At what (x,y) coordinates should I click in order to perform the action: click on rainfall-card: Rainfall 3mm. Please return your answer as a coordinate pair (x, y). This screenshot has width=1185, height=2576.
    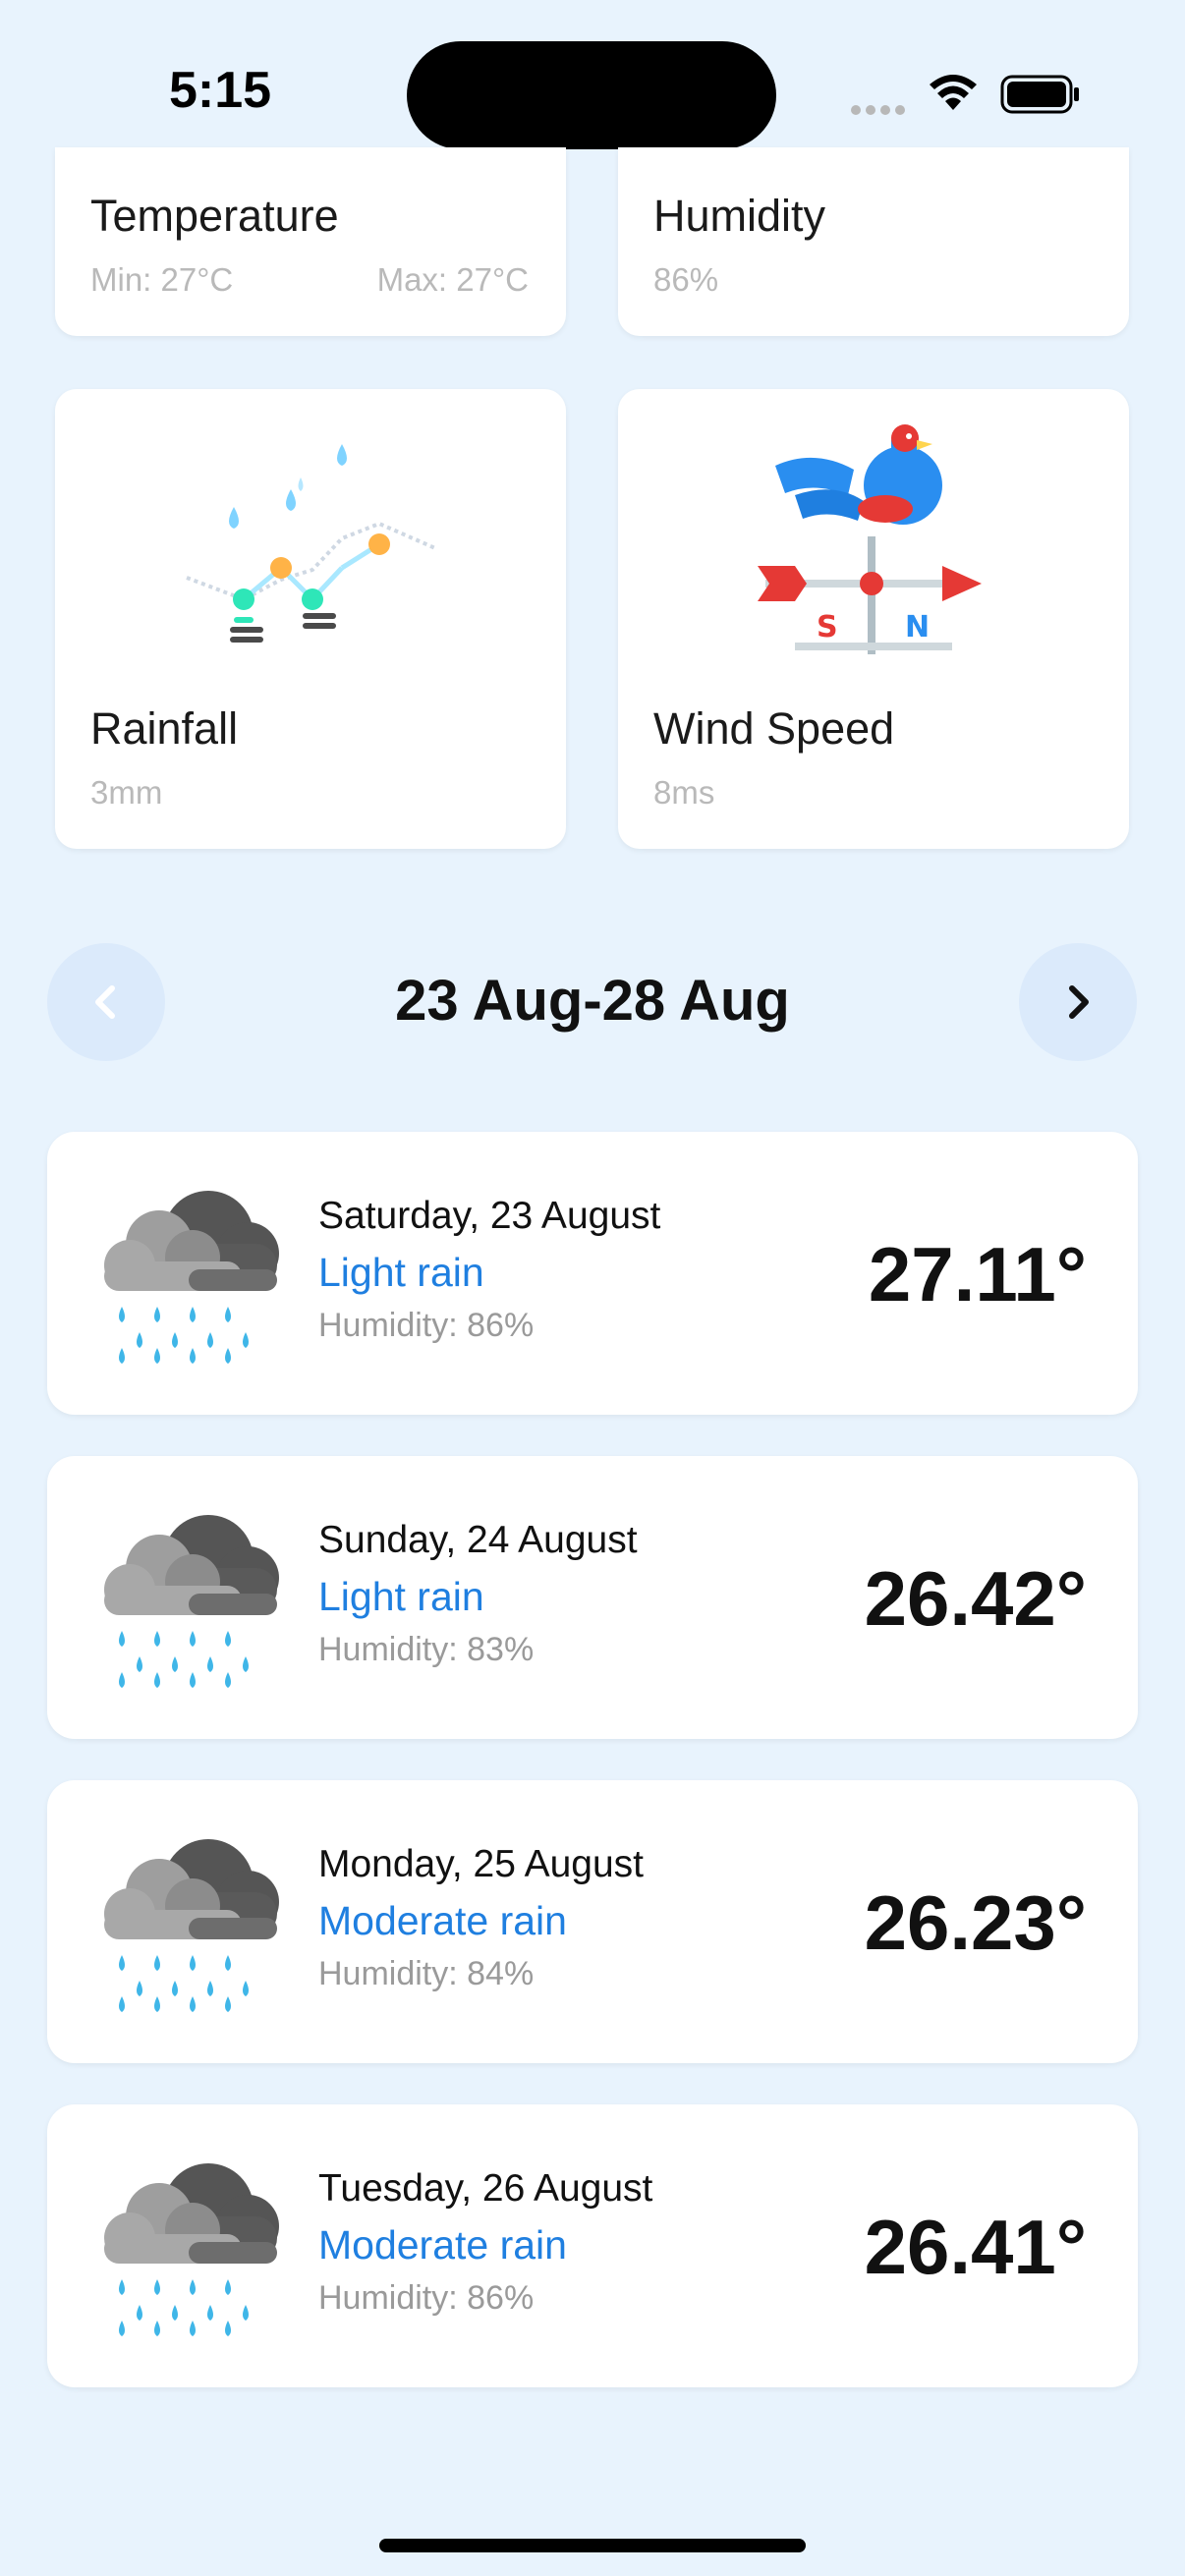
    Looking at the image, I should click on (311, 619).